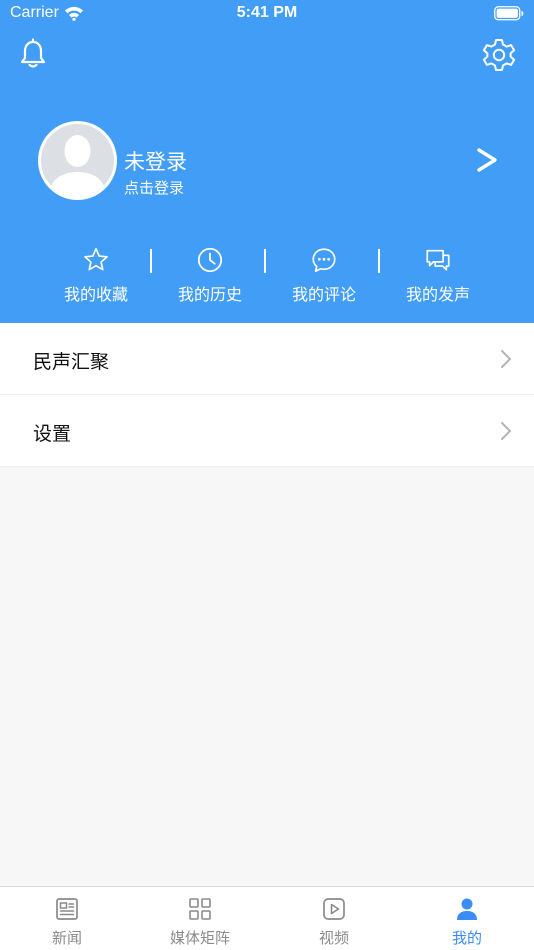 The width and height of the screenshot is (534, 950). What do you see at coordinates (267, 359) in the screenshot?
I see `menu-item-voices: 民声汇聚` at bounding box center [267, 359].